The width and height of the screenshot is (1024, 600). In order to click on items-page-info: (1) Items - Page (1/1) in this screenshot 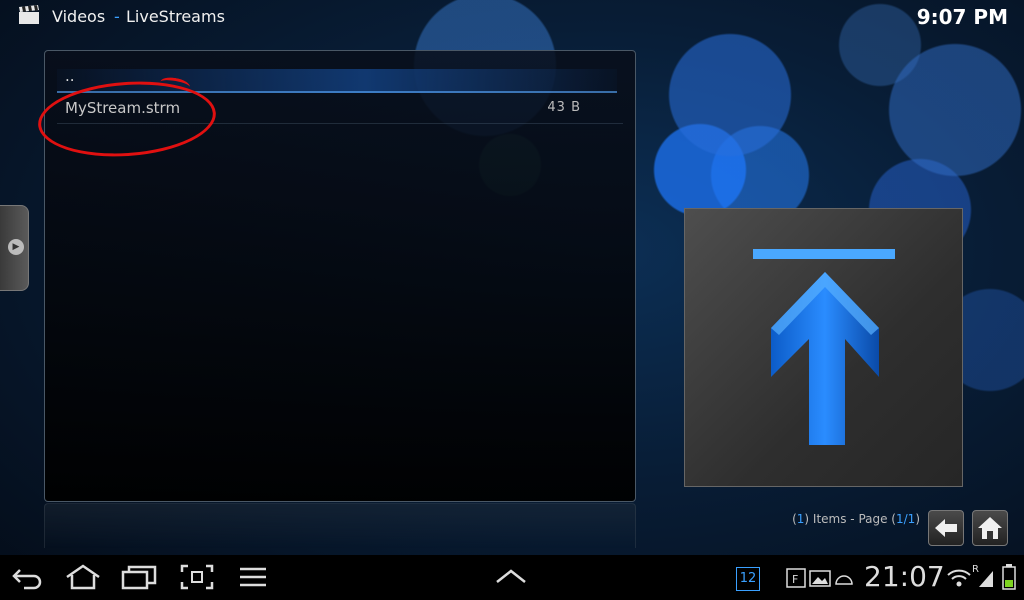, I will do `click(856, 519)`.